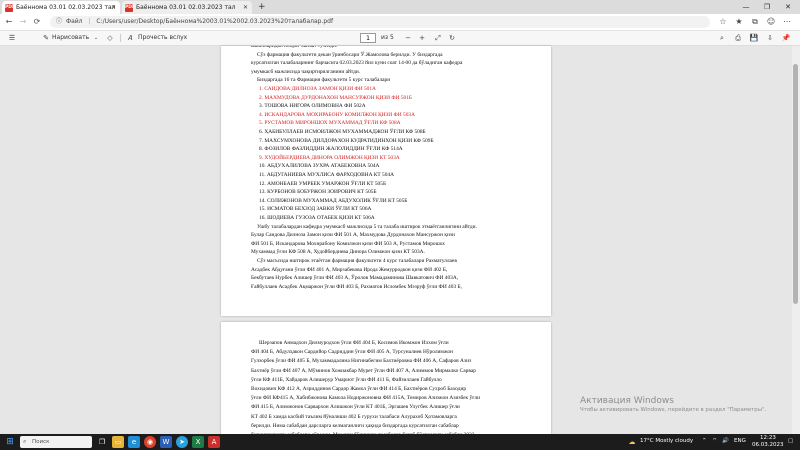 The width and height of the screenshot is (800, 450). Describe the element at coordinates (214, 442) in the screenshot. I see `pdf-app-icon: A` at that location.